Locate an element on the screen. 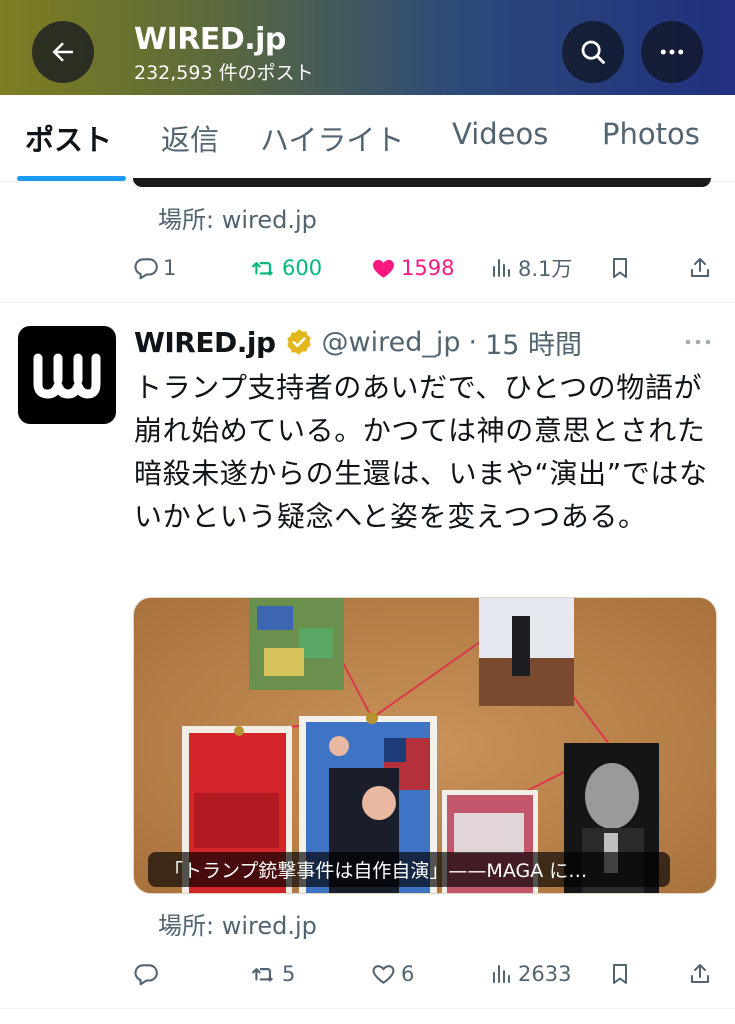 The image size is (735, 1024). wired-logo-icon is located at coordinates (67, 376).